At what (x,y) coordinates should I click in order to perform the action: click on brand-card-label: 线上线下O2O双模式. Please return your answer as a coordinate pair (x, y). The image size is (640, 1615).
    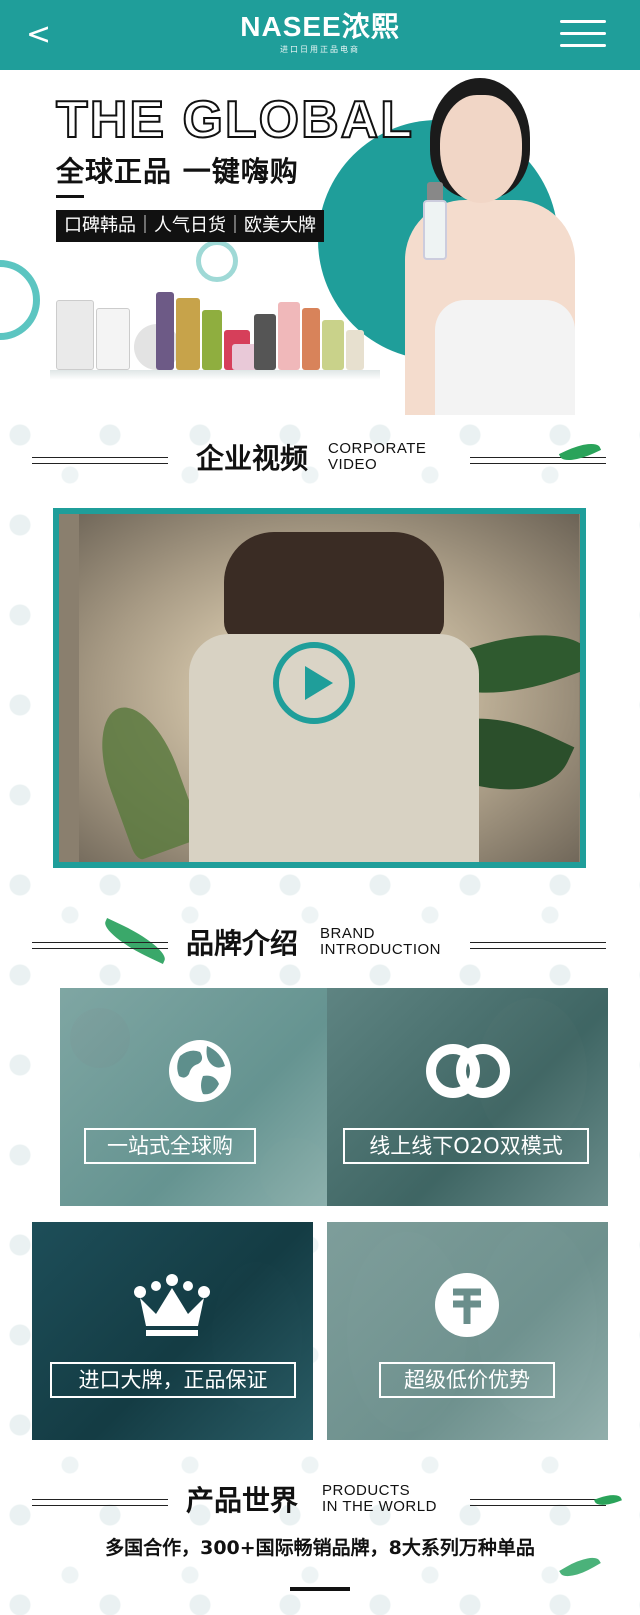
    Looking at the image, I should click on (466, 1146).